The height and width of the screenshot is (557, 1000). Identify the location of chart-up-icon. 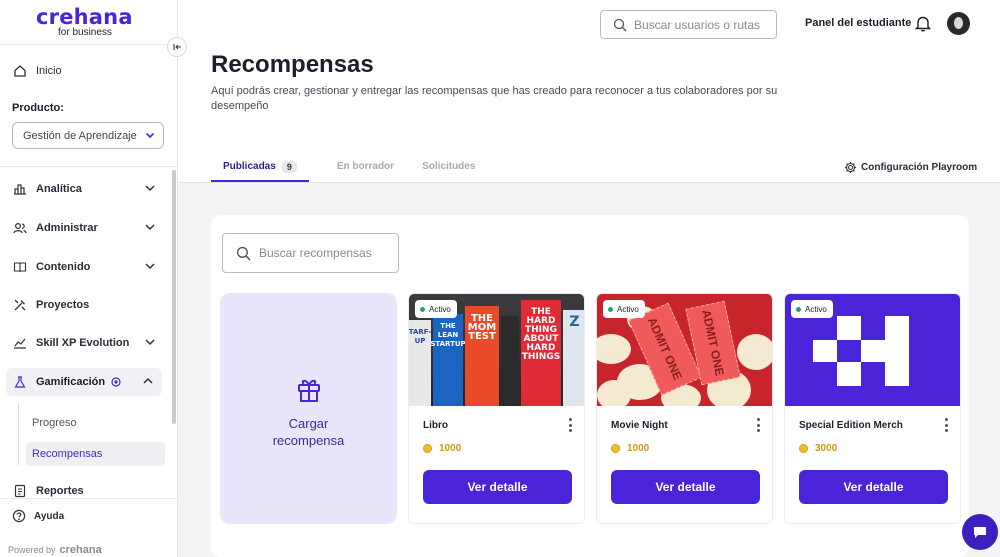
(20, 343).